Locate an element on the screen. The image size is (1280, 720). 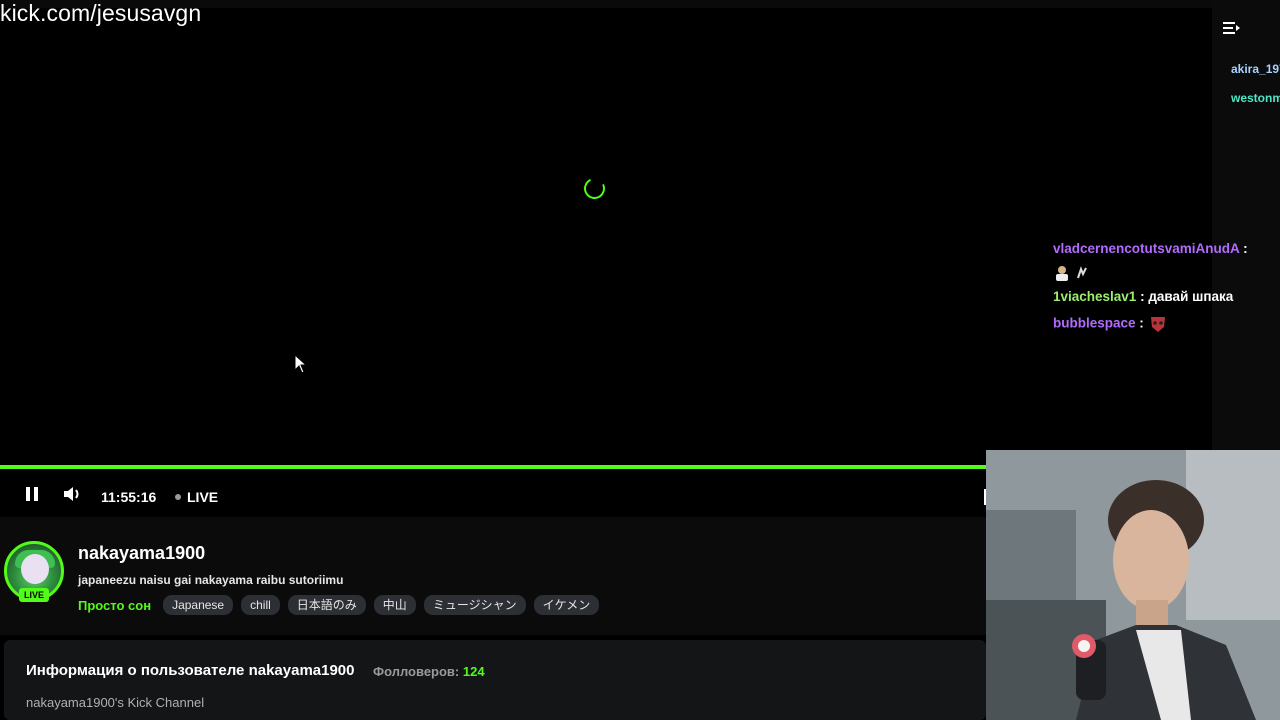
volume-button is located at coordinates (73, 494).